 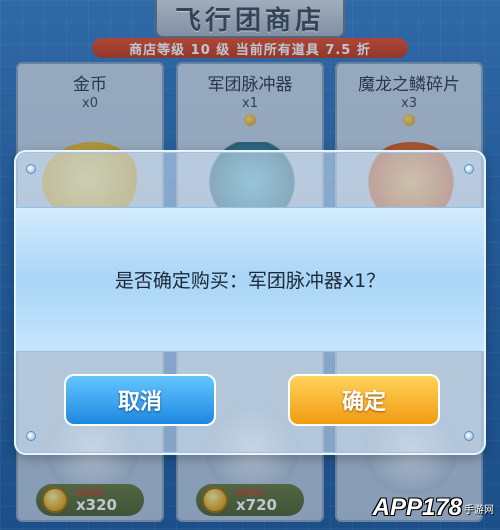 I want to click on dialog-message: 是否确定购买：军团脉冲器x1？, so click(x=250, y=281).